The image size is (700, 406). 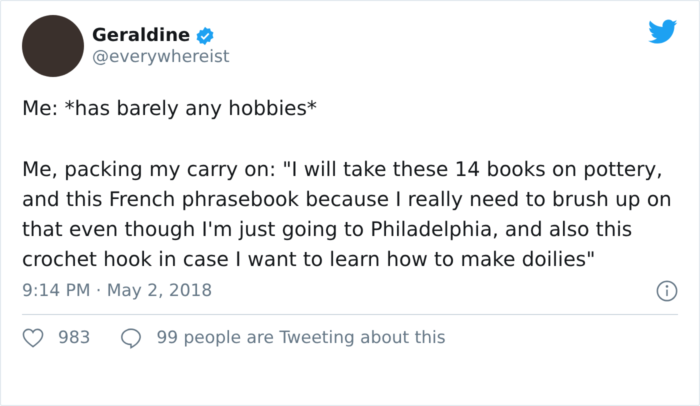 I want to click on like-count: 983, so click(x=74, y=338).